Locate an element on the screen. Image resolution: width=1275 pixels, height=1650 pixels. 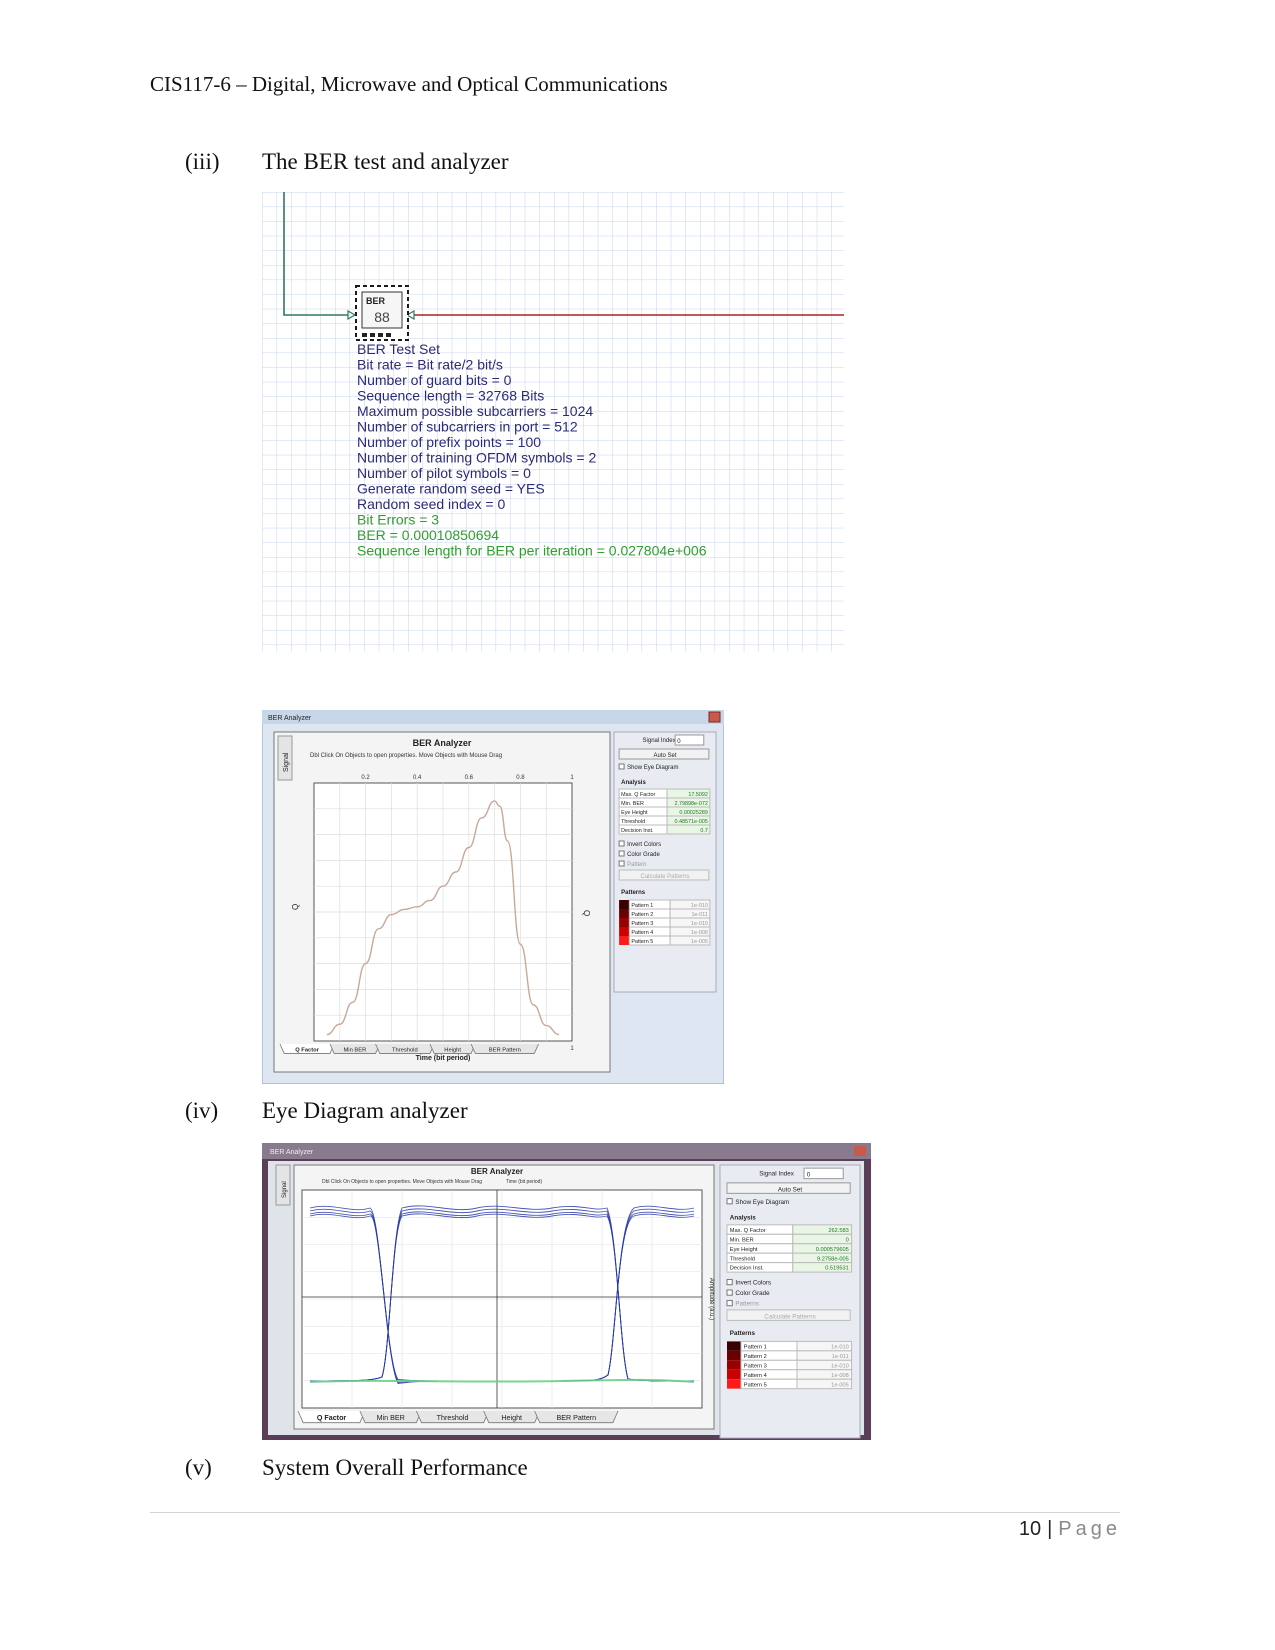
analysis-key: Min. BER is located at coordinates (632, 804).